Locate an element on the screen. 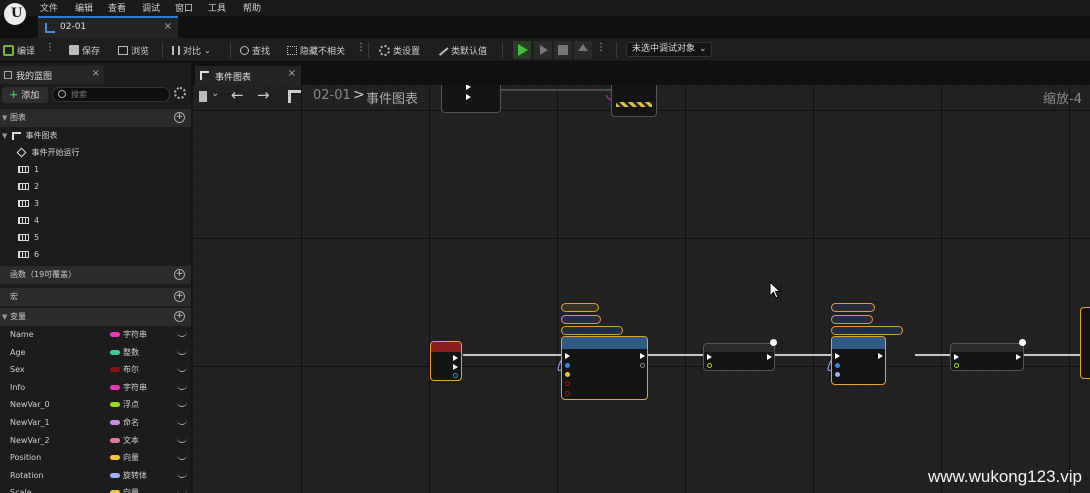  variable-row: Position 向量 is located at coordinates (95, 458).